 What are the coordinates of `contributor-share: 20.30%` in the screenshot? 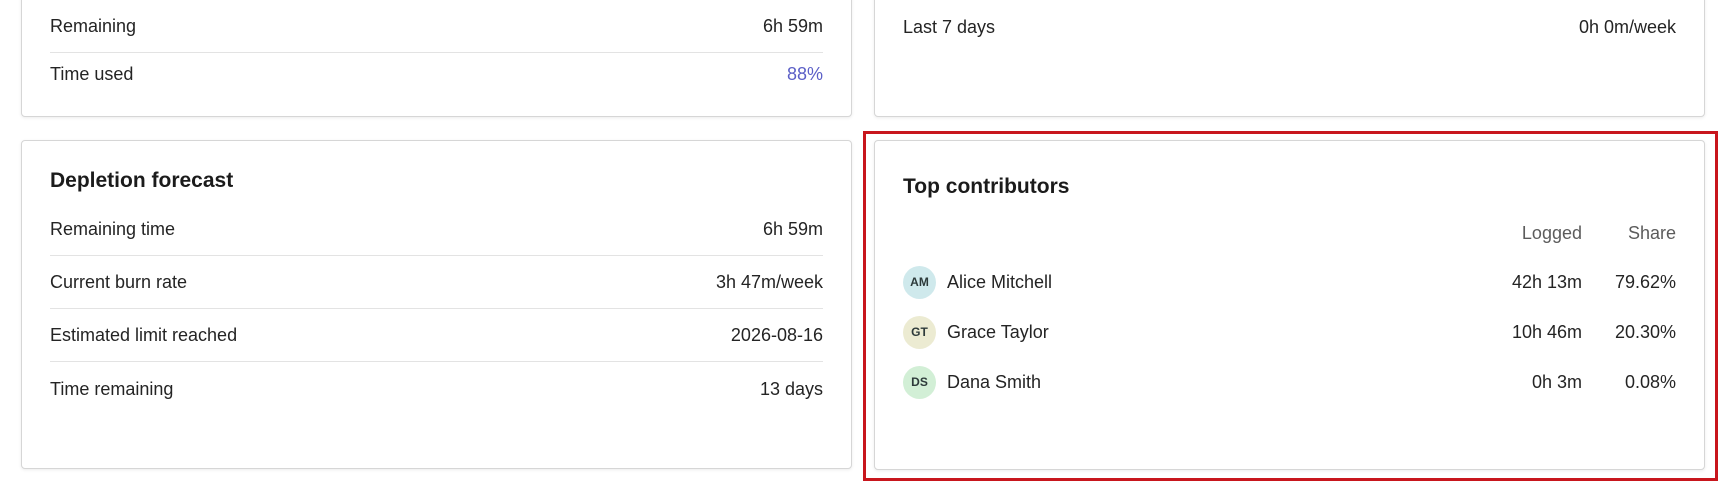 It's located at (1645, 331).